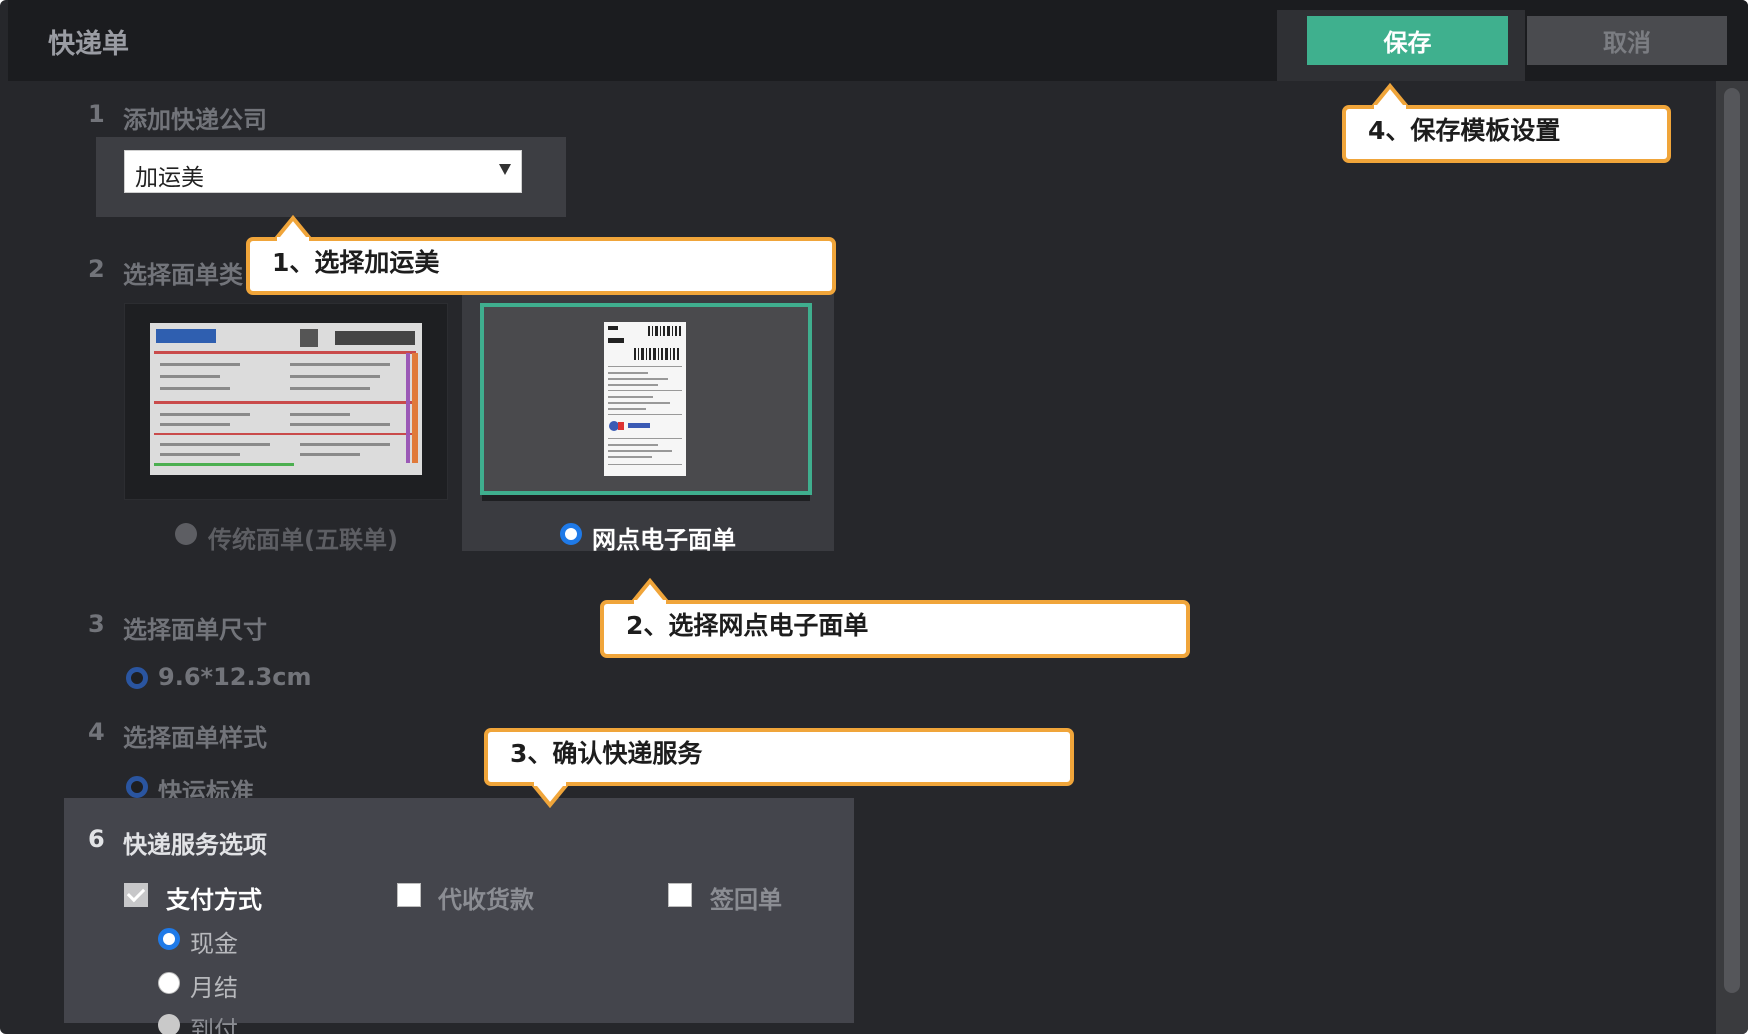 This screenshot has width=1748, height=1034. What do you see at coordinates (195, 630) in the screenshot?
I see `step-3-title: 选择面单尺寸` at bounding box center [195, 630].